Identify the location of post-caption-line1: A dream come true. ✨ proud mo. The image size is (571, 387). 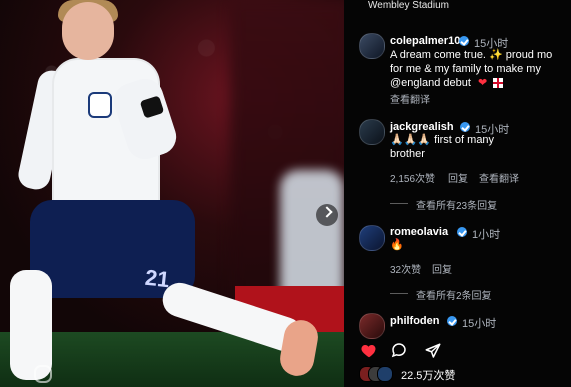
(471, 55).